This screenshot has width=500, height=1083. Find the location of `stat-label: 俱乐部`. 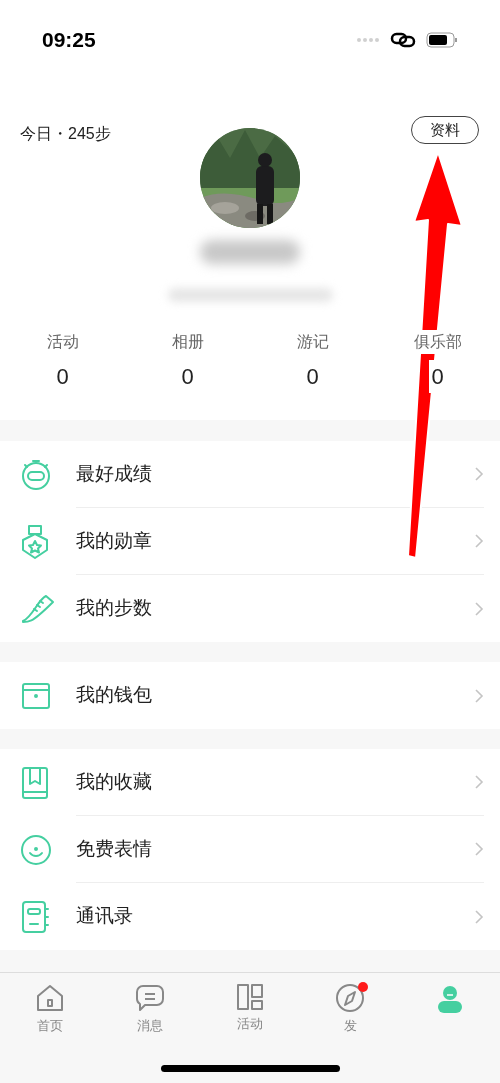

stat-label: 俱乐部 is located at coordinates (437, 342).